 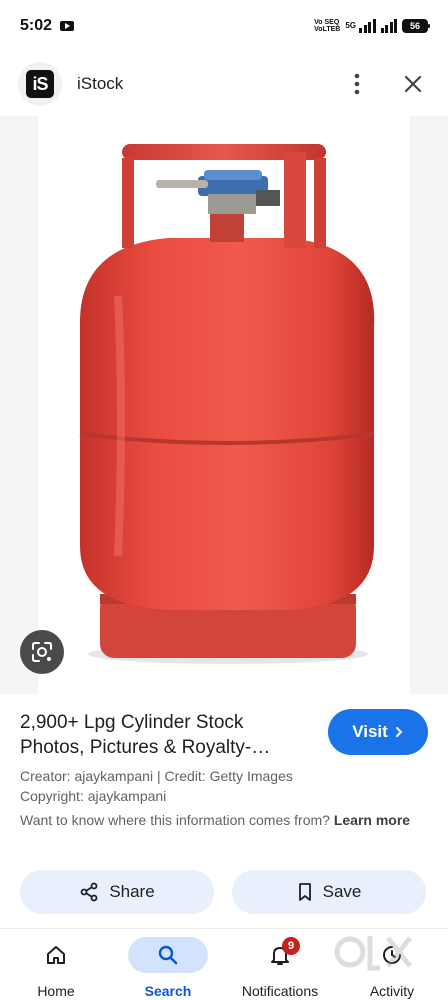 I want to click on home-icon, so click(x=56, y=955).